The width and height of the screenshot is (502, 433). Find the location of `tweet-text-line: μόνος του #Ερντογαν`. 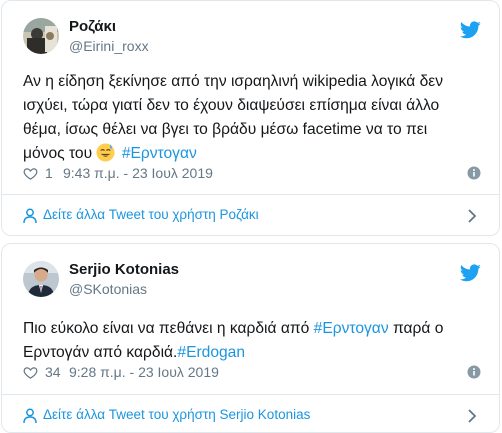

tweet-text-line: μόνος του #Ερντογαν is located at coordinates (251, 154).